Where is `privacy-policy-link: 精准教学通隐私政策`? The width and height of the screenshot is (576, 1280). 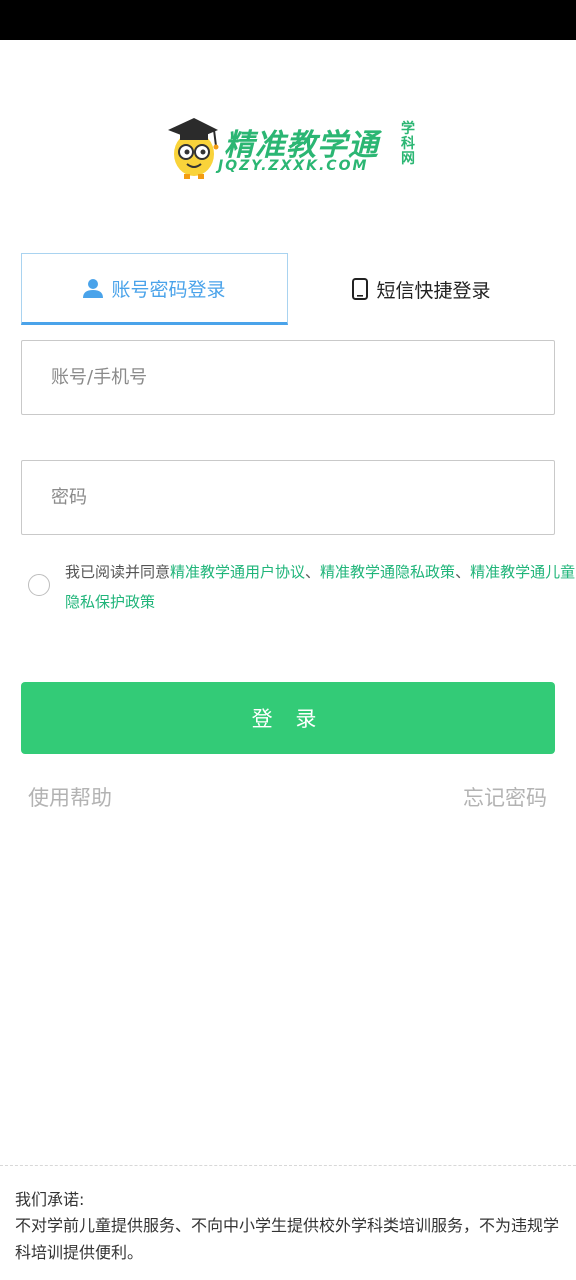 privacy-policy-link: 精准教学通隐私政策 is located at coordinates (387, 572).